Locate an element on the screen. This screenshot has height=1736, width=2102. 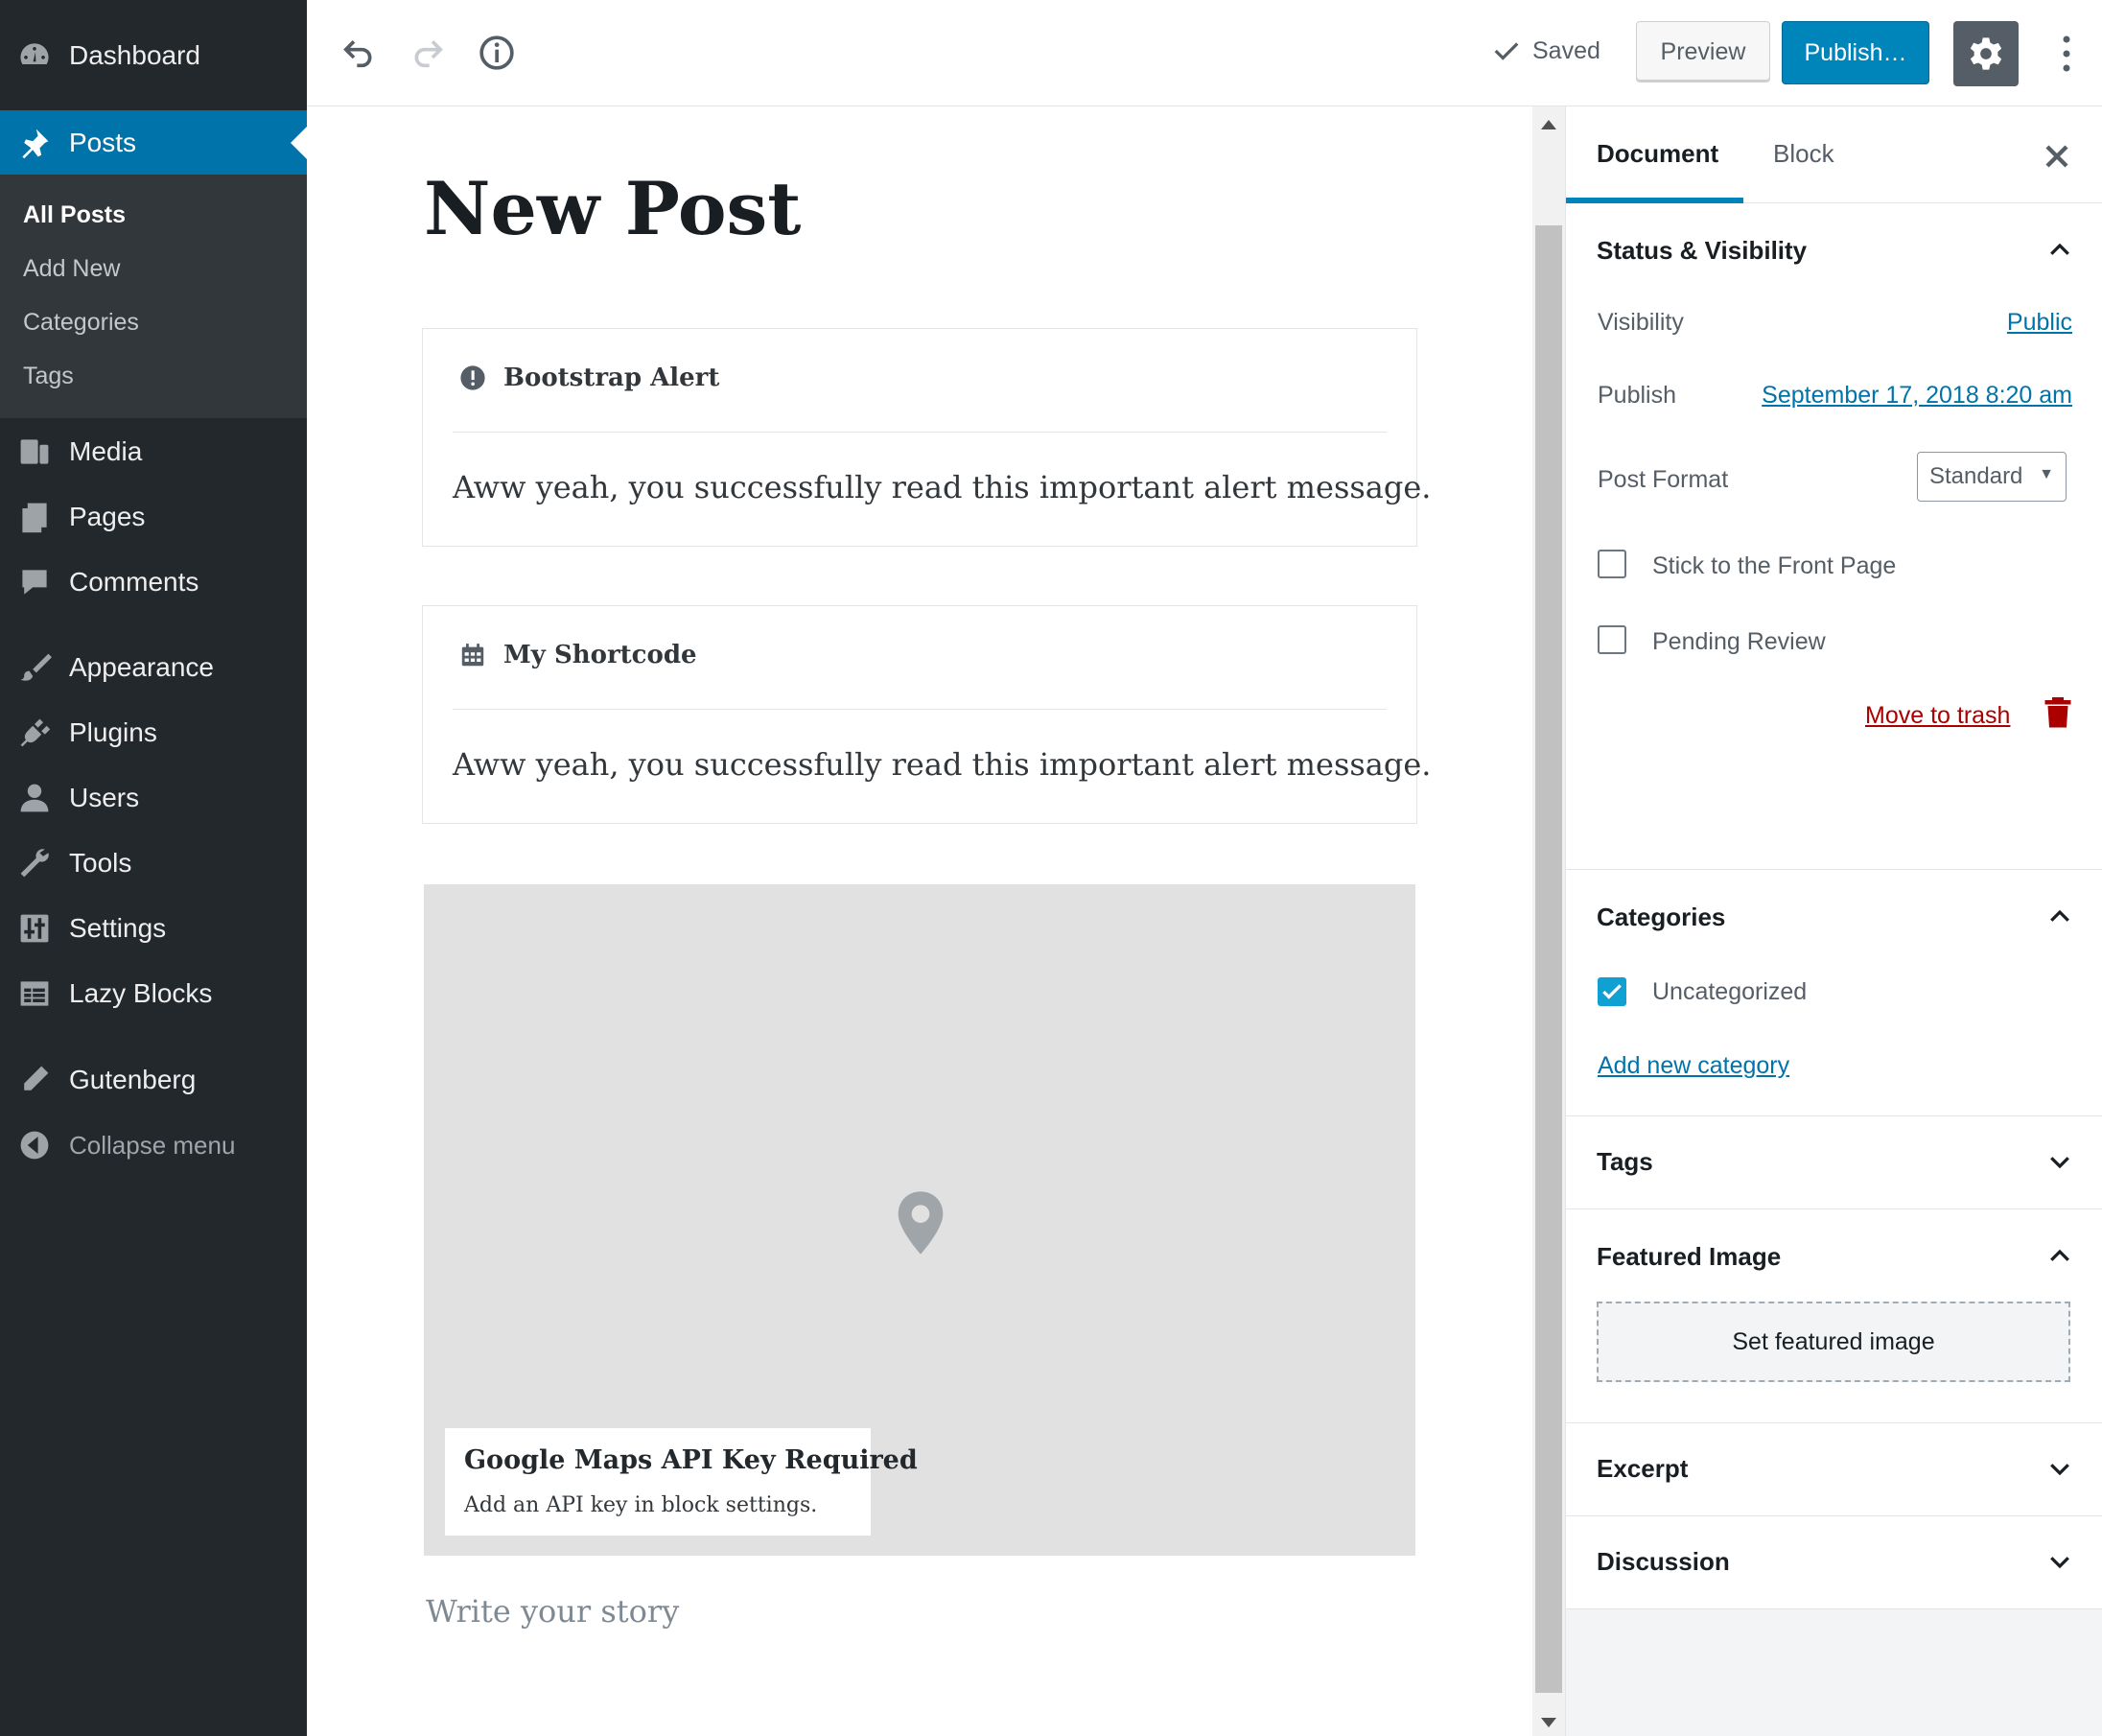
category-uncategorized-checkbox is located at coordinates (1612, 991).